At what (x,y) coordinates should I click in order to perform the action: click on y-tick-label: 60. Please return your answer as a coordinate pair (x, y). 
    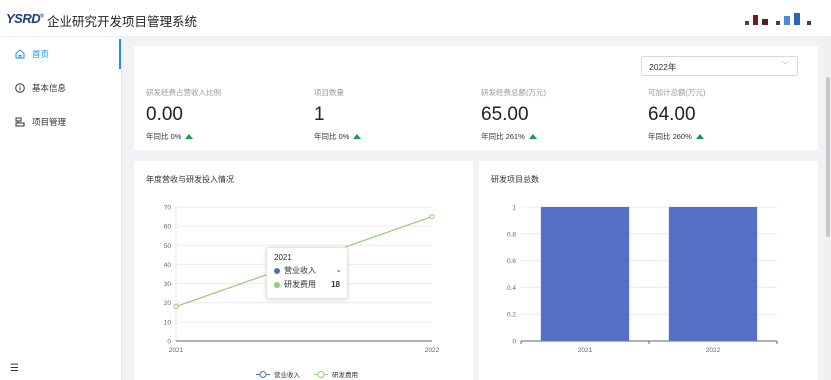
    Looking at the image, I should click on (168, 227).